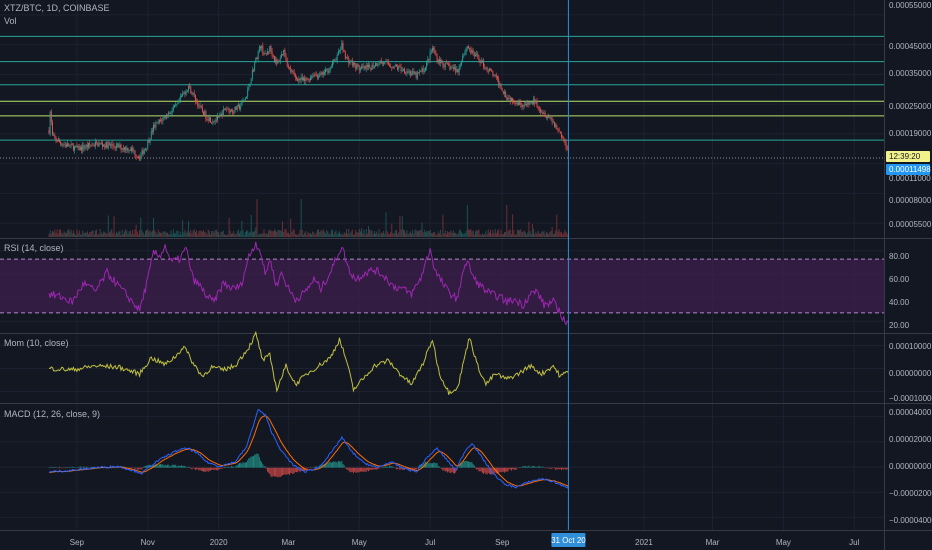 This screenshot has width=932, height=550. I want to click on x-axis-label-7: 2021, so click(644, 542).